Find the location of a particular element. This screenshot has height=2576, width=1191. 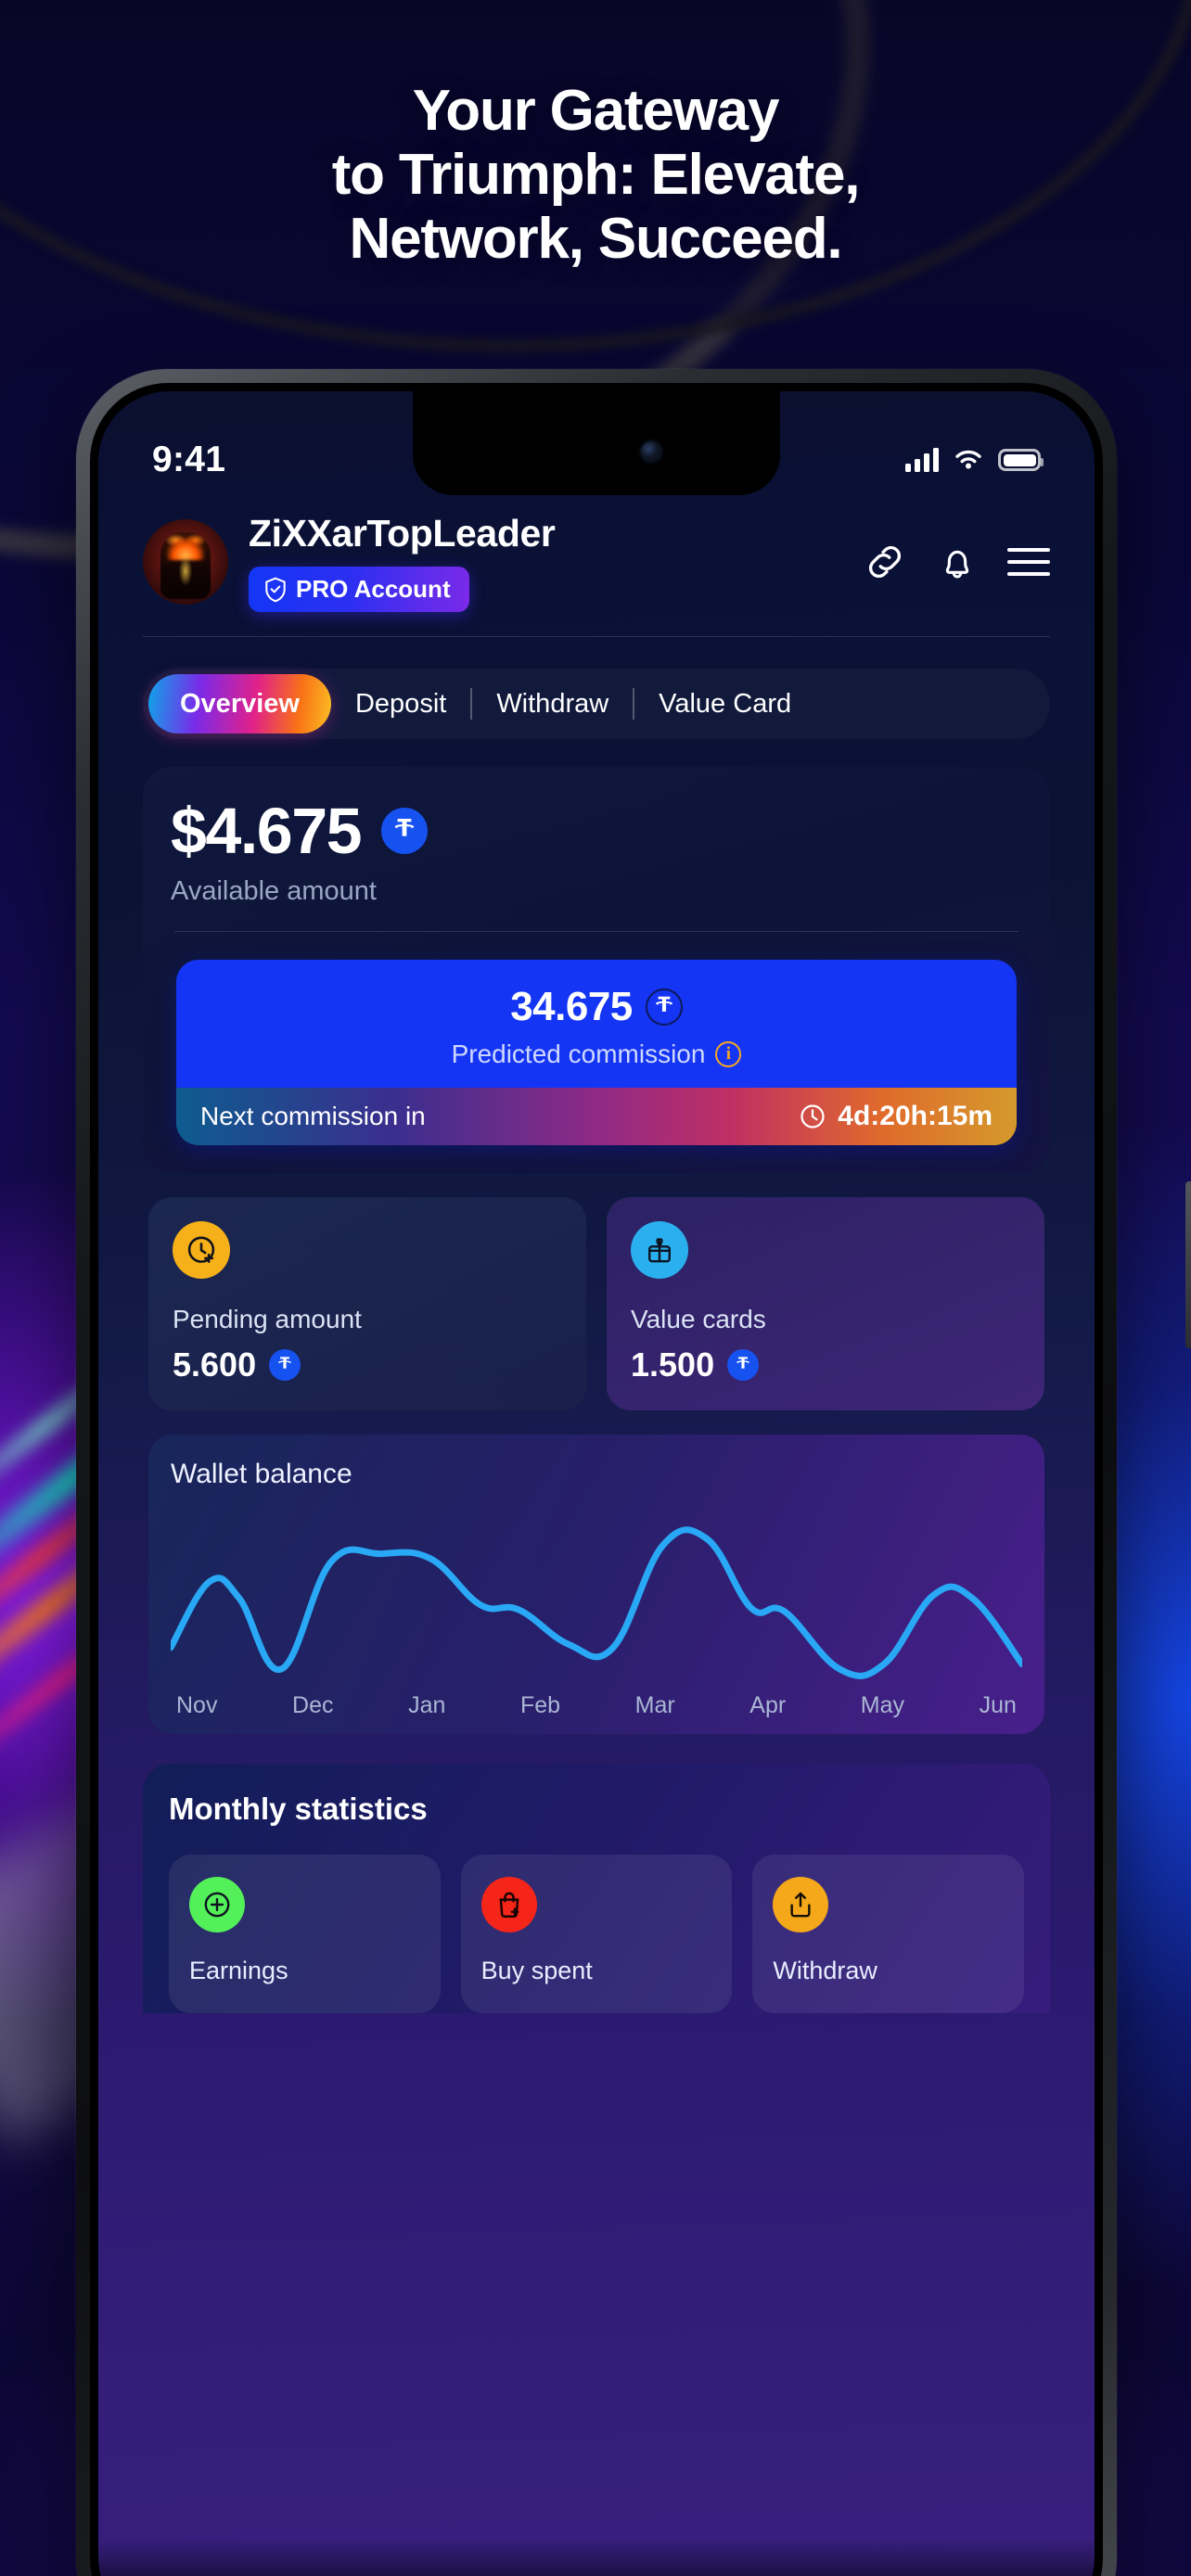

next-commission-time-row: 4d:20h:15m is located at coordinates (895, 1116).